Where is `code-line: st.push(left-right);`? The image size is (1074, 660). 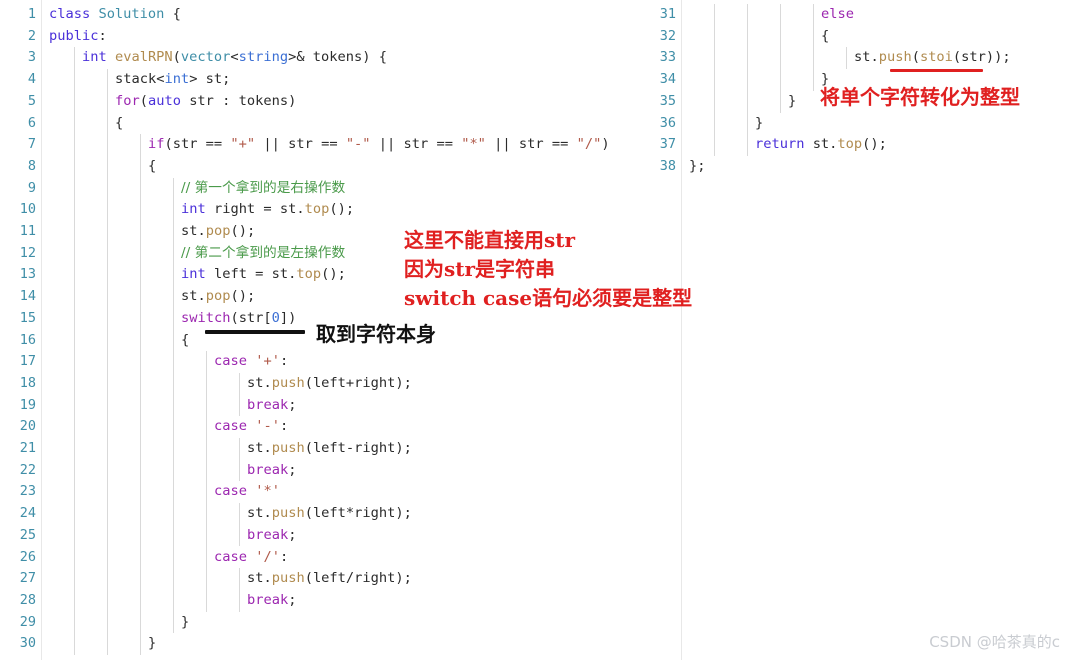 code-line: st.push(left-right); is located at coordinates (329, 449).